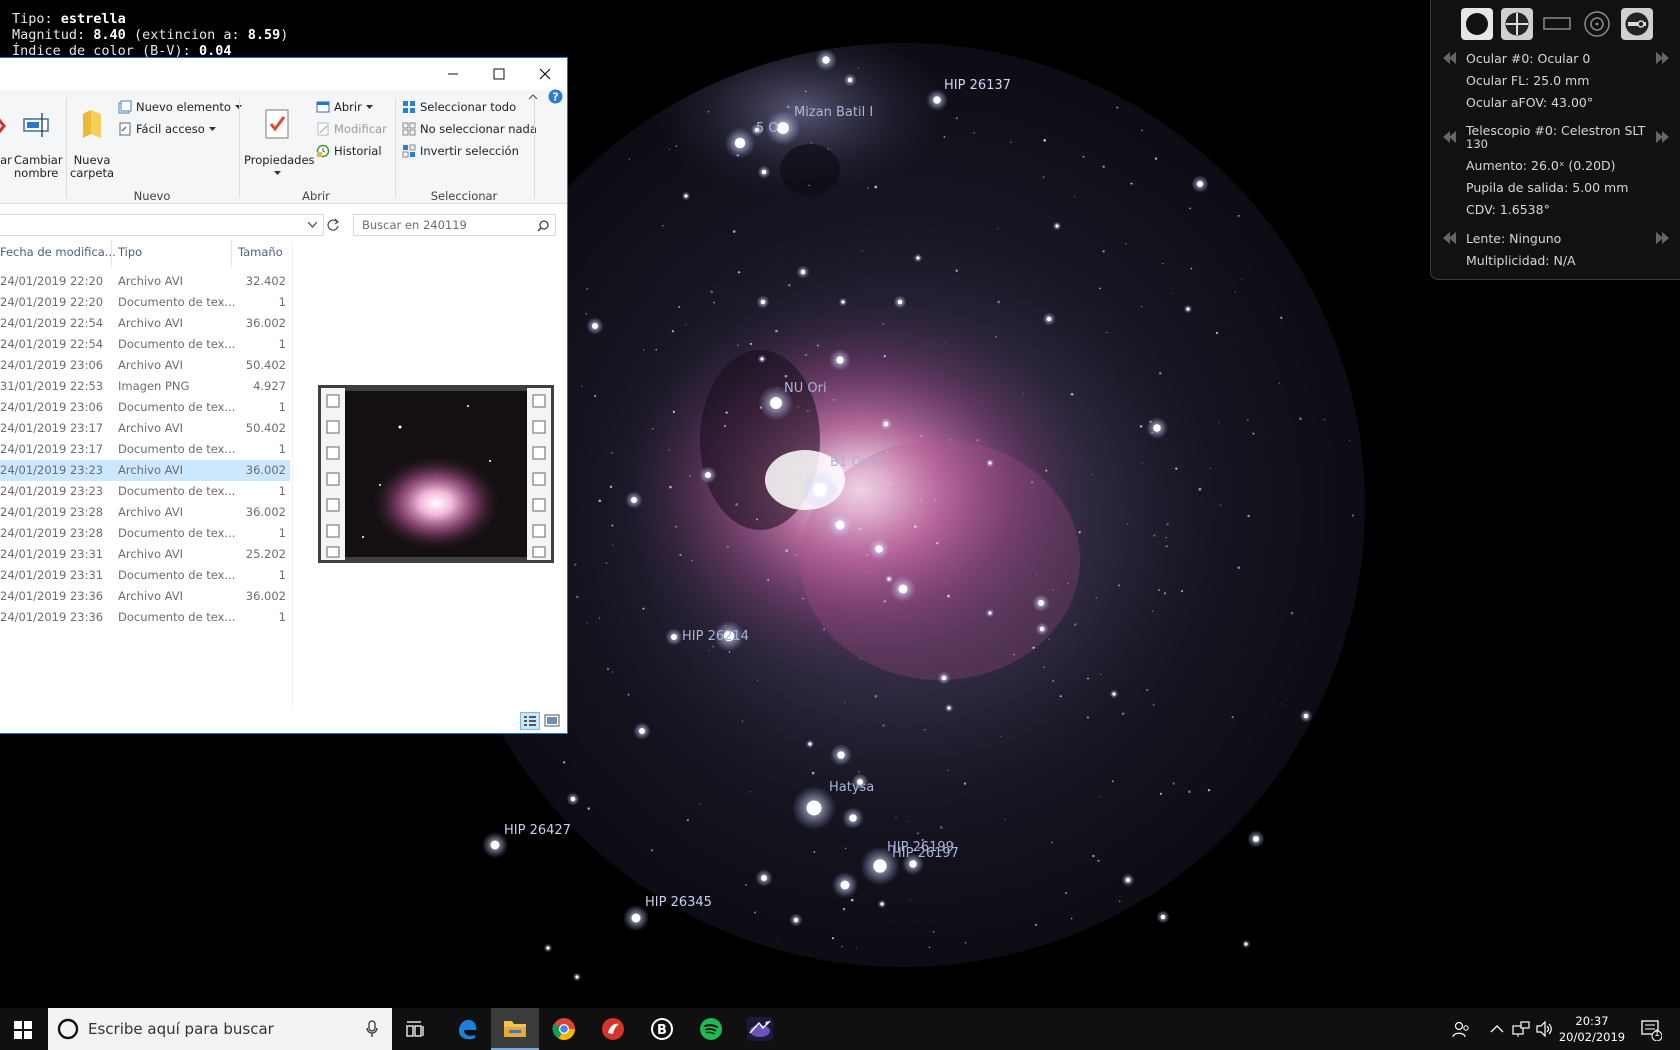 The width and height of the screenshot is (1680, 1050). Describe the element at coordinates (220, 1029) in the screenshot. I see `taskbar-search-box: Escribe aquí para buscar` at that location.